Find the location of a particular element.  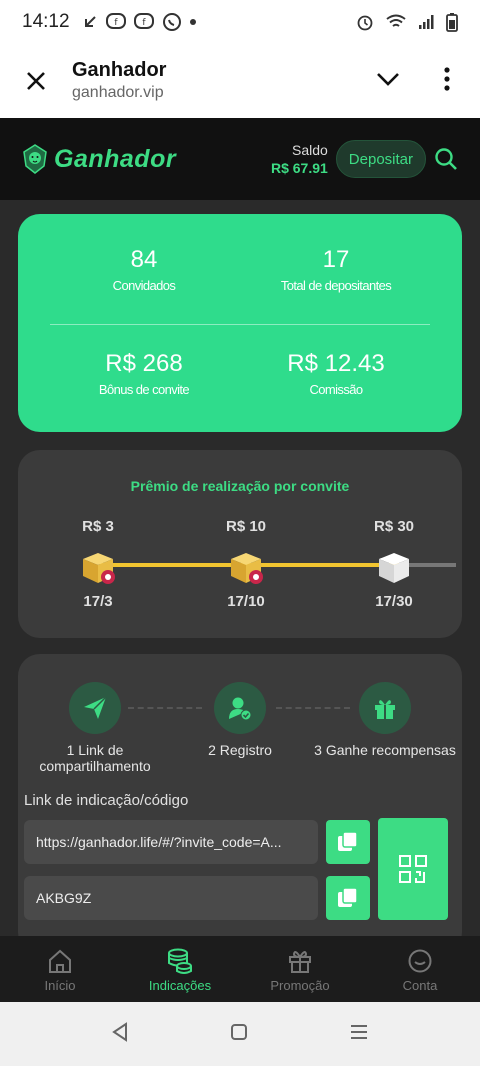

page-url: ganhador.vip is located at coordinates (118, 92).